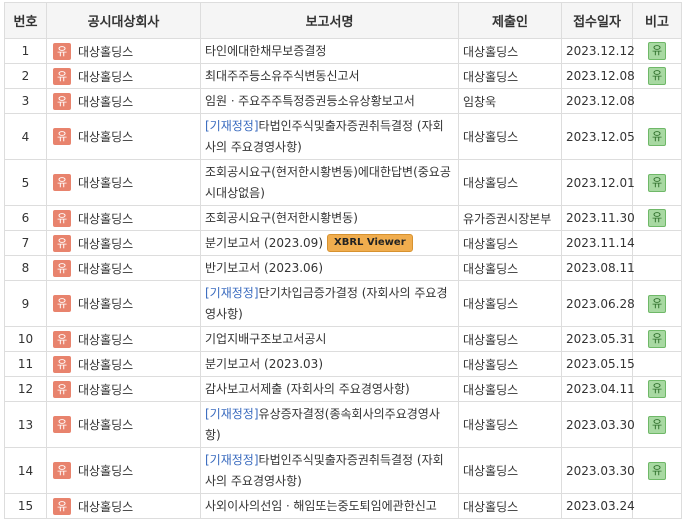  Describe the element at coordinates (25, 182) in the screenshot. I see `row-number: 5` at that location.